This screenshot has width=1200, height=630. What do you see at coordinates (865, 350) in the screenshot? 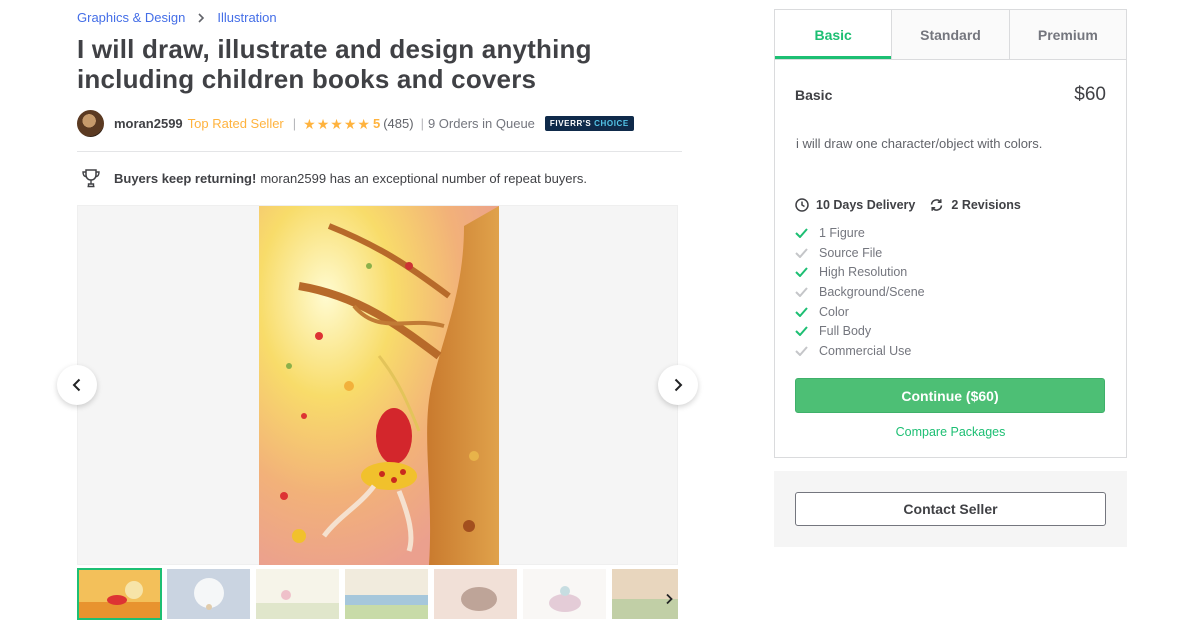
I see `feature-label: Commercial Use` at bounding box center [865, 350].